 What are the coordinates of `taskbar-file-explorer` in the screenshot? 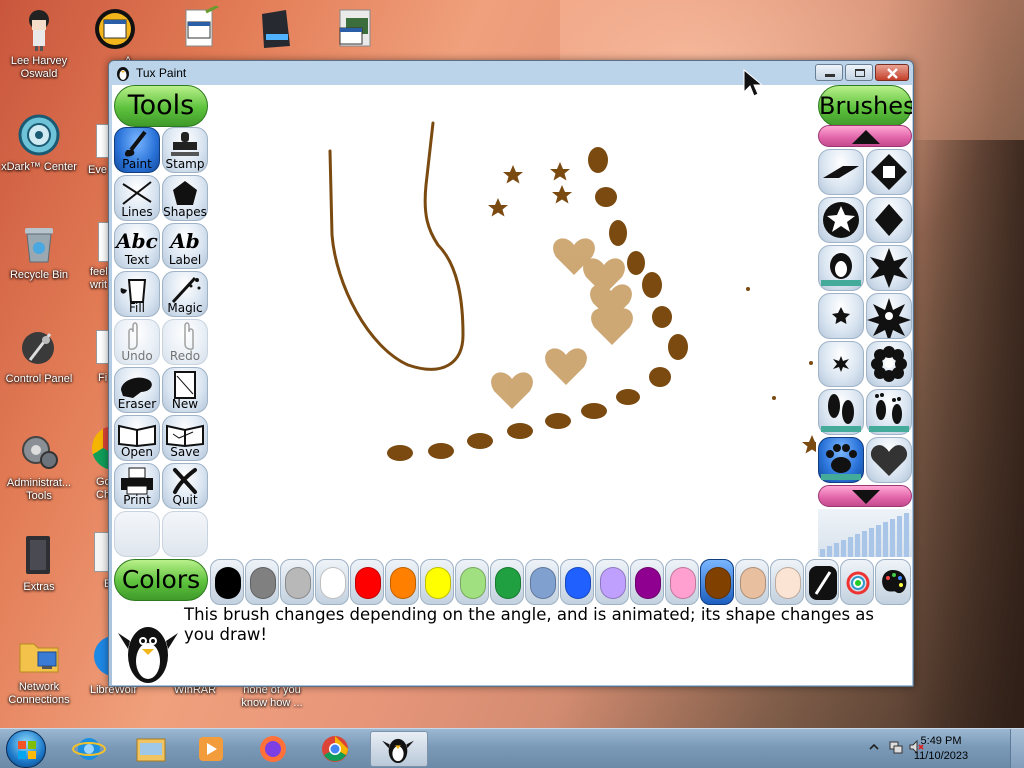 It's located at (151, 749).